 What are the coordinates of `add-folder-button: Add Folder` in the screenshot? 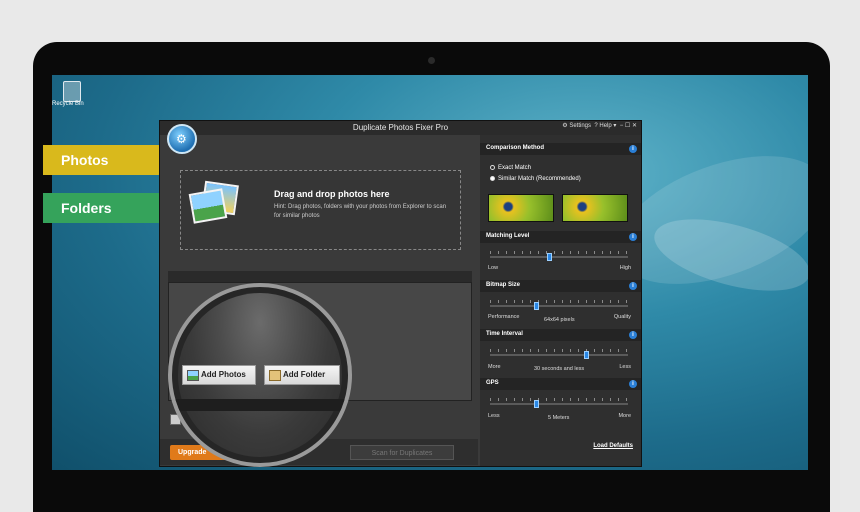 It's located at (302, 375).